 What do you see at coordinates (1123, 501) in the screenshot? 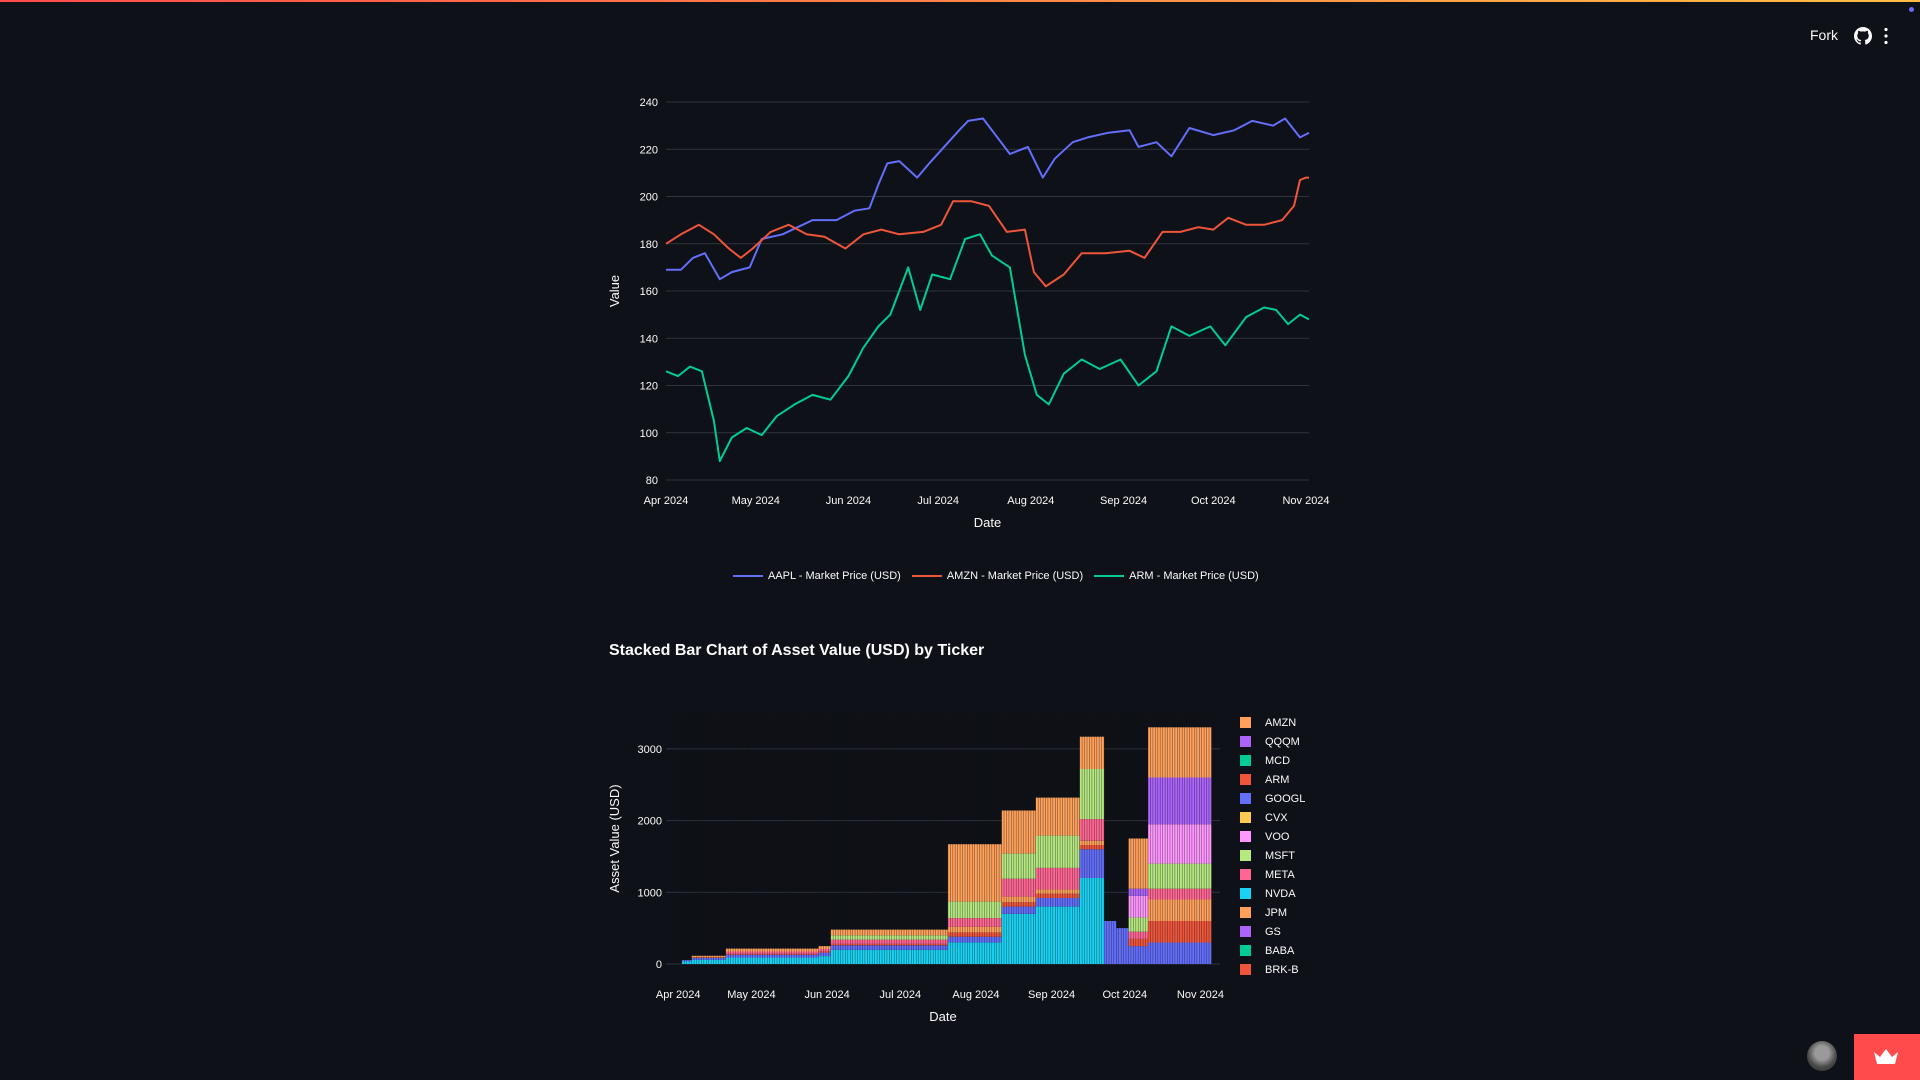
I see `chart1-x-tick-label: Sep 2024` at bounding box center [1123, 501].